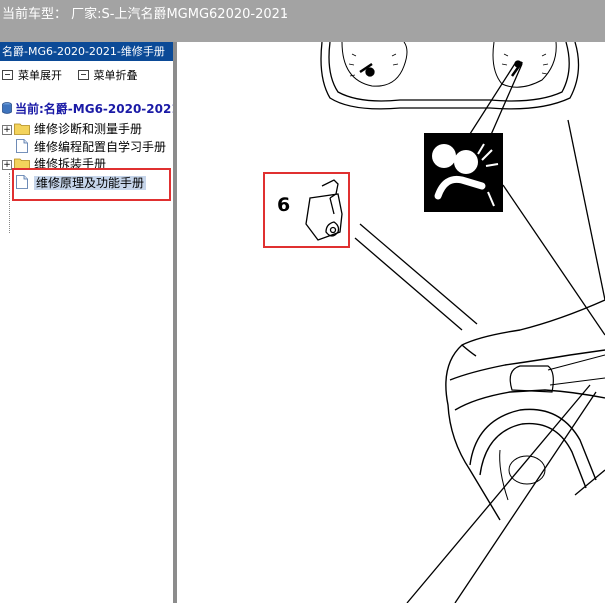  Describe the element at coordinates (91, 184) in the screenshot. I see `selection-highlight-box` at that location.